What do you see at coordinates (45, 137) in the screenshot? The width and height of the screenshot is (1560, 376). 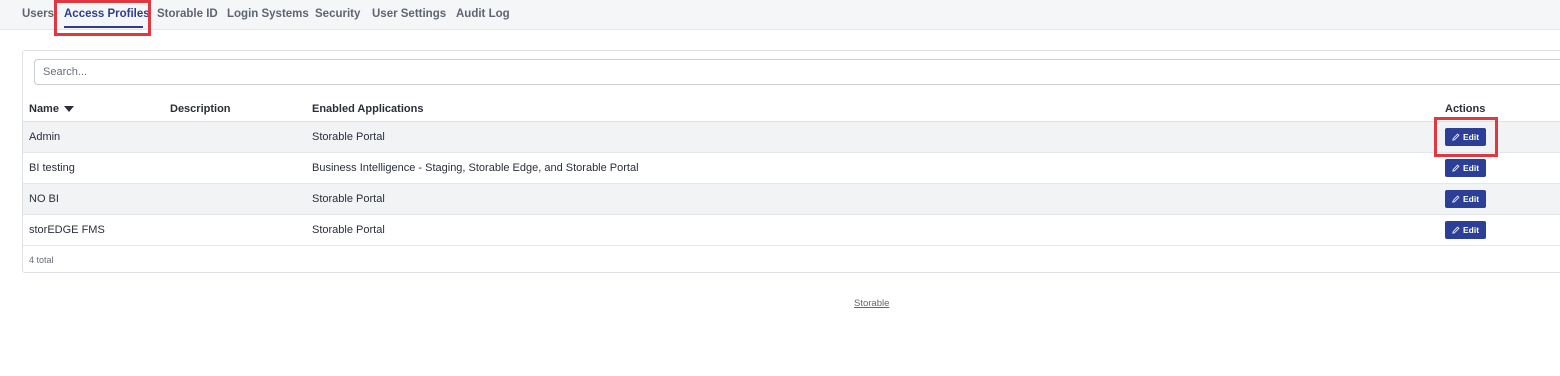 I see `profile-name: Admin` at bounding box center [45, 137].